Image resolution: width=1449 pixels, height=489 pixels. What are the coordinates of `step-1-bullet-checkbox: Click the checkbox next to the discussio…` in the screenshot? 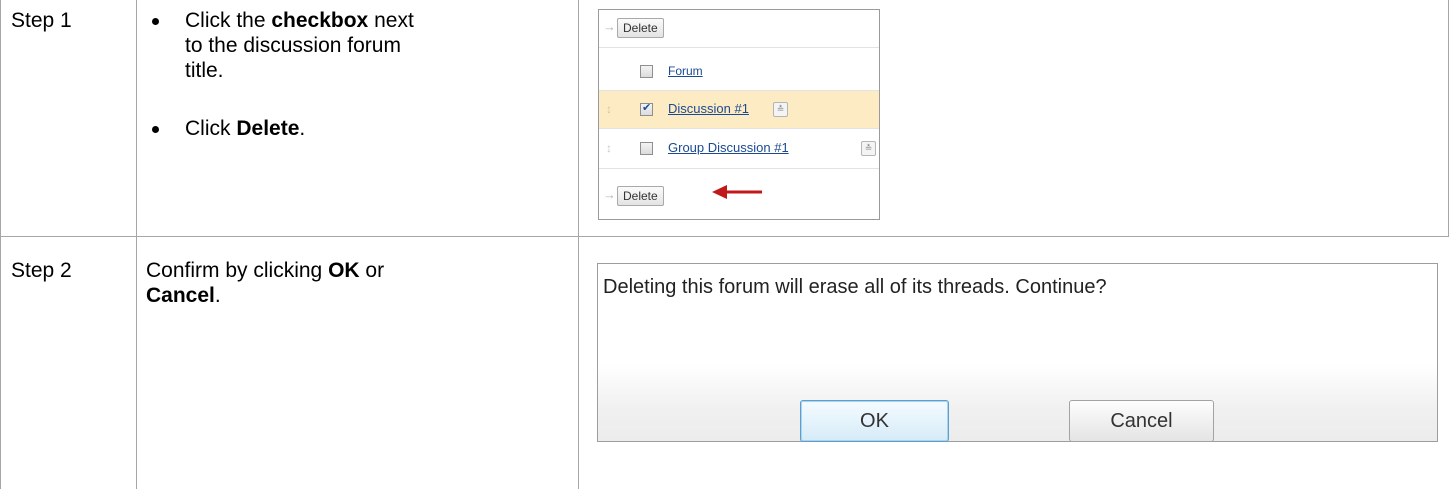 It's located at (280, 45).